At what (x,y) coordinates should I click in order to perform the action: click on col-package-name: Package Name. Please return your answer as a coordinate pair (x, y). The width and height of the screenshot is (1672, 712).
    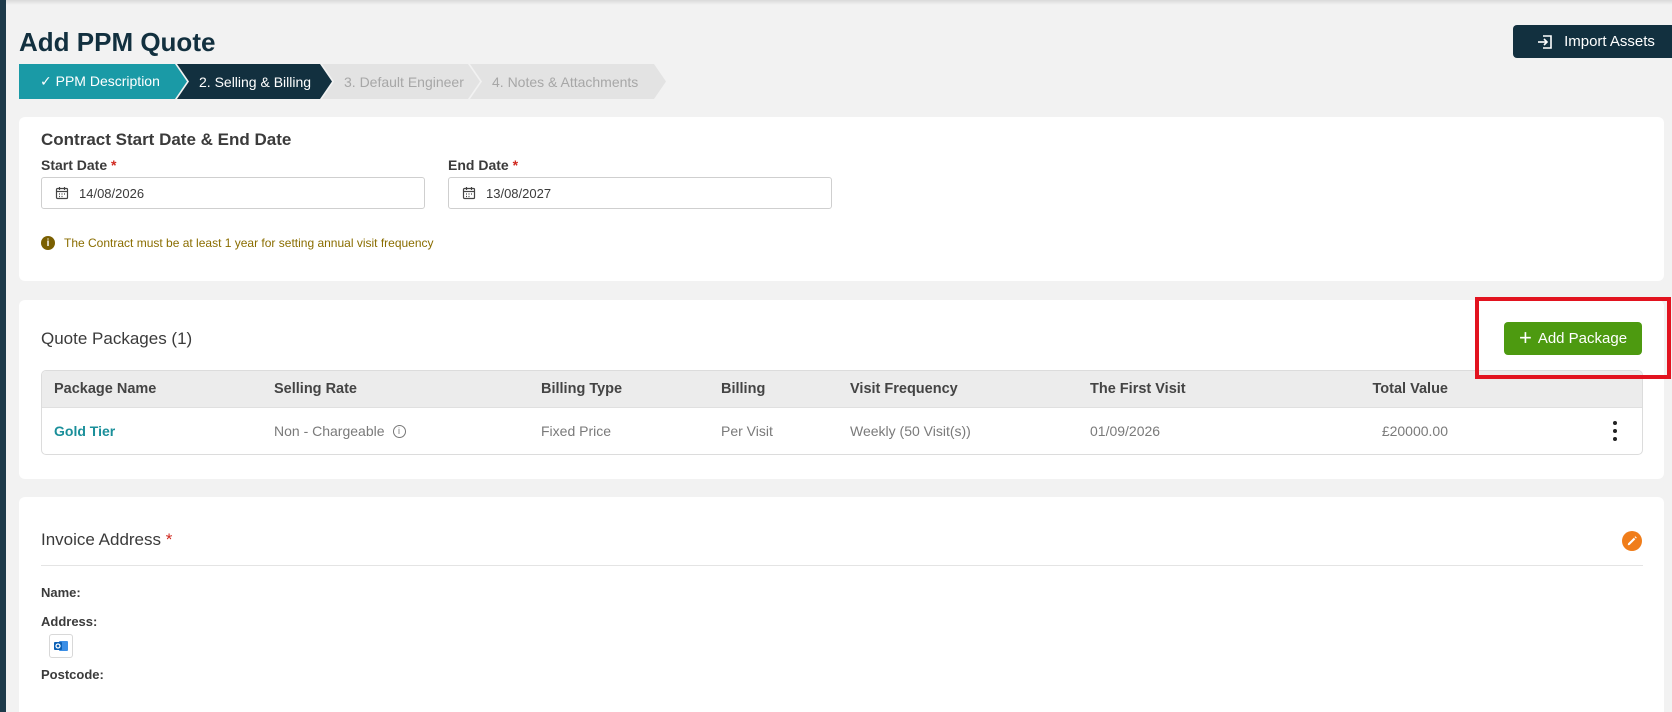
    Looking at the image, I should click on (105, 389).